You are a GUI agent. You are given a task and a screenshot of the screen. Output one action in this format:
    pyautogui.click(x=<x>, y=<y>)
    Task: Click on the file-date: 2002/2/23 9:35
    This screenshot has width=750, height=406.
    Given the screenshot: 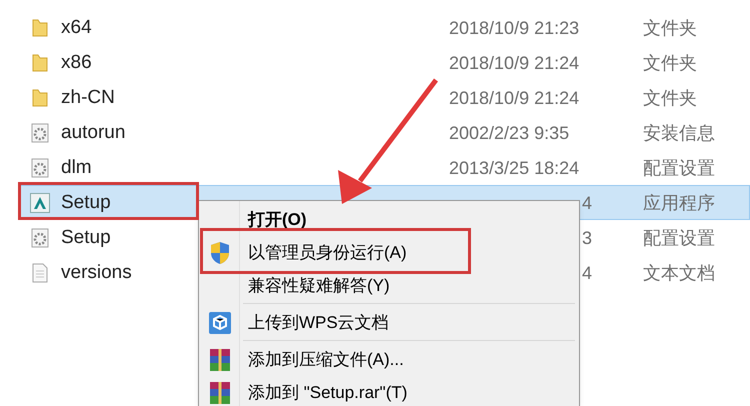 What is the action you would take?
    pyautogui.click(x=509, y=133)
    